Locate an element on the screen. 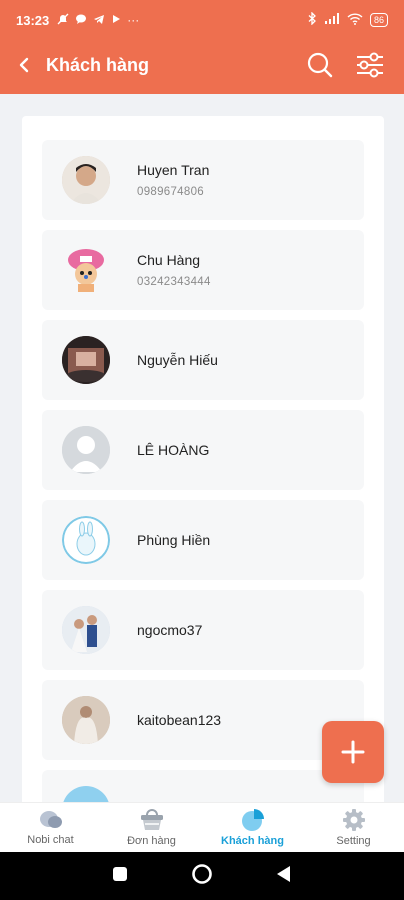  app-bar: Khách hàng is located at coordinates (202, 65).